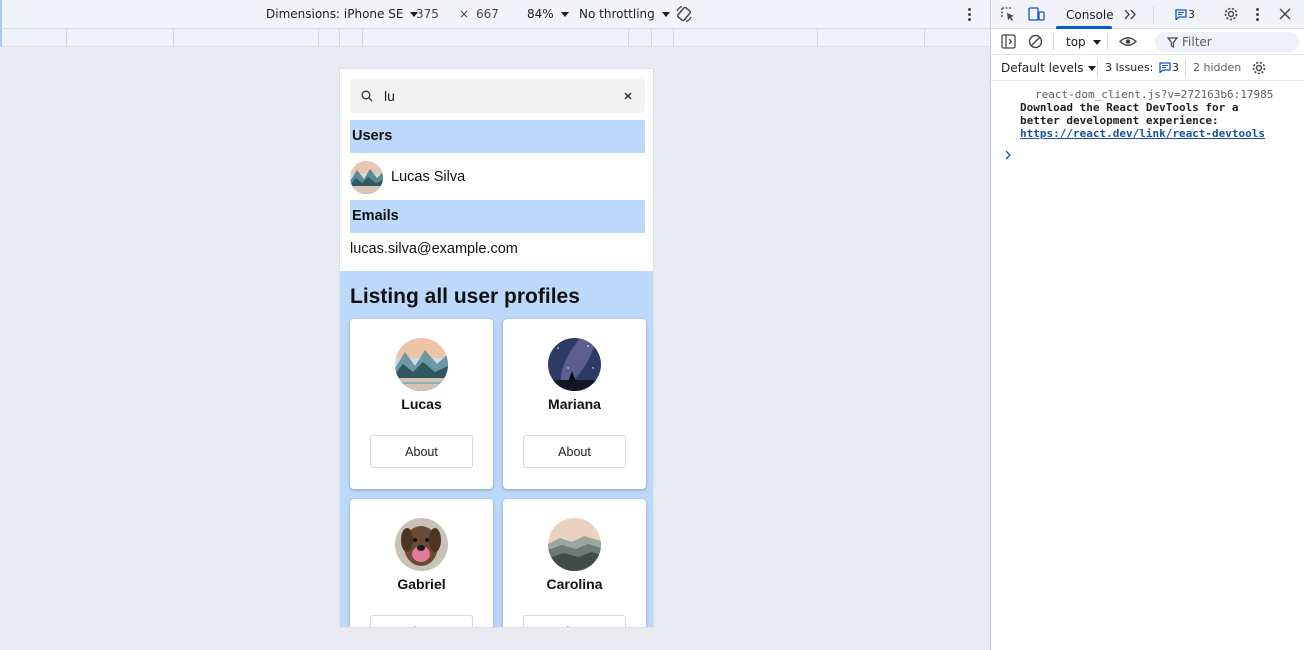  Describe the element at coordinates (1191, 14) in the screenshot. I see `issues-badge-count: 3` at that location.